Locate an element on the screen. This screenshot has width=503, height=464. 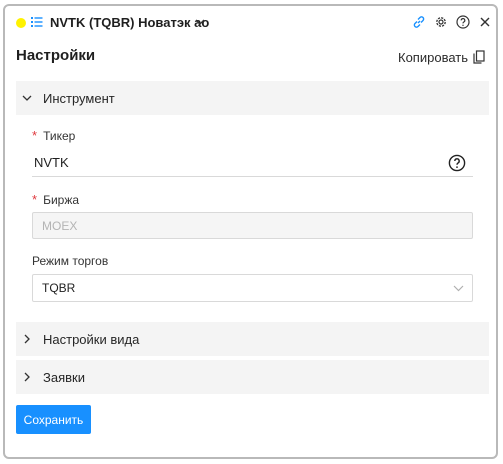
exchange-input: MOEX is located at coordinates (252, 225).